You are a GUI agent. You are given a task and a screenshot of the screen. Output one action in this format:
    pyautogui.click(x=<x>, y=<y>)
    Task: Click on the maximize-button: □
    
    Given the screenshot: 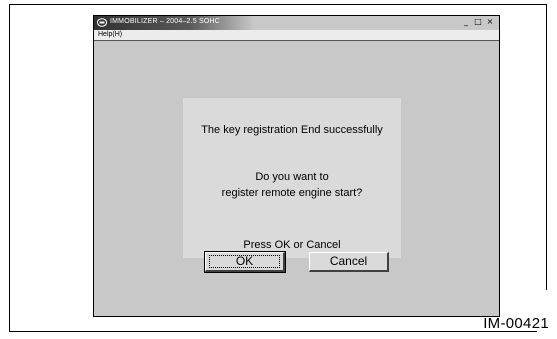 What is the action you would take?
    pyautogui.click(x=478, y=22)
    